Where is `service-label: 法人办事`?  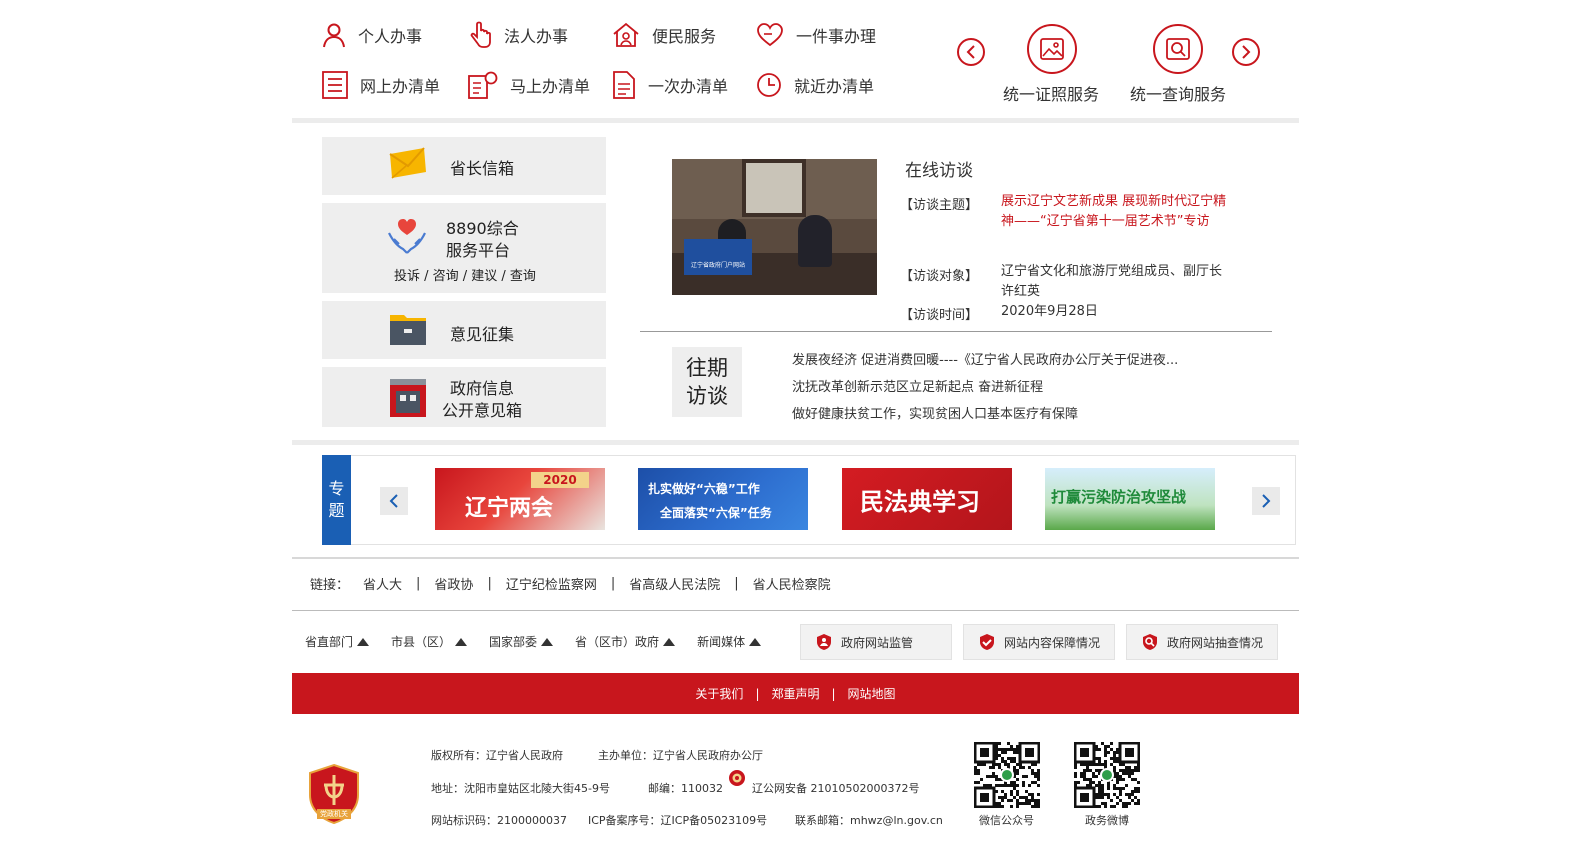
service-label: 法人办事 is located at coordinates (536, 36).